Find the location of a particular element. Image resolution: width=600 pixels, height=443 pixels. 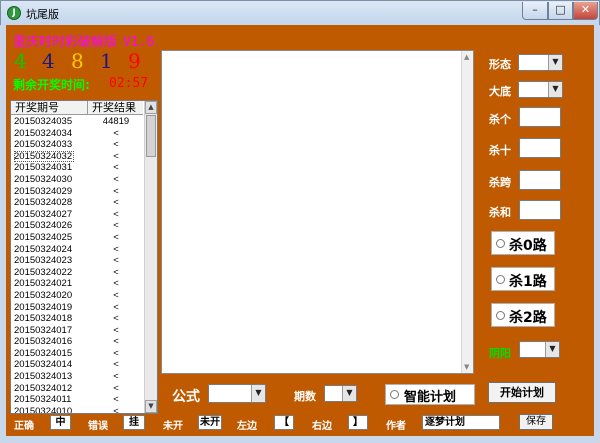

shage-label: 杀个 is located at coordinates (500, 119).